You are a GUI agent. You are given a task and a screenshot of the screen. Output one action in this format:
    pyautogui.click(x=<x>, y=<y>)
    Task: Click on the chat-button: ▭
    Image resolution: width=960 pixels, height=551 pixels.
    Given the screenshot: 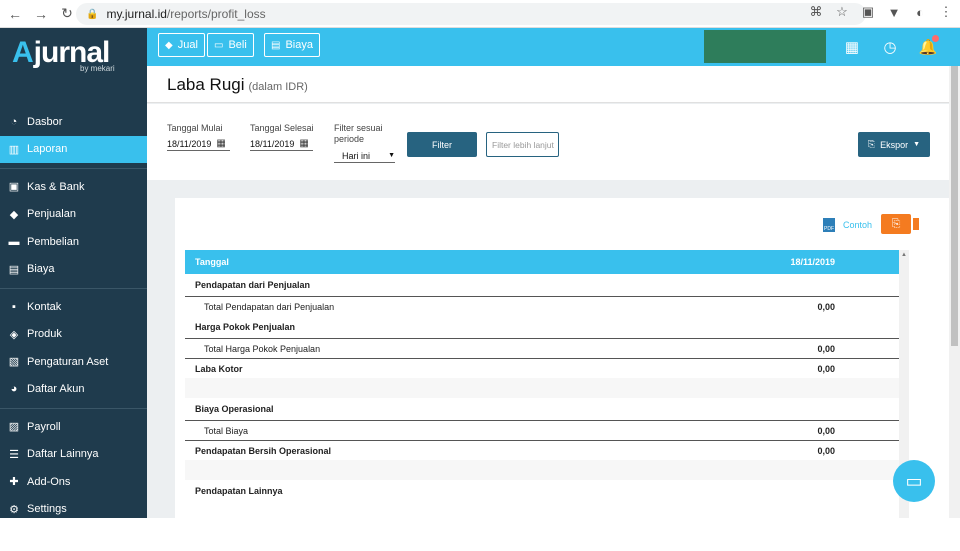 What is the action you would take?
    pyautogui.click(x=914, y=481)
    